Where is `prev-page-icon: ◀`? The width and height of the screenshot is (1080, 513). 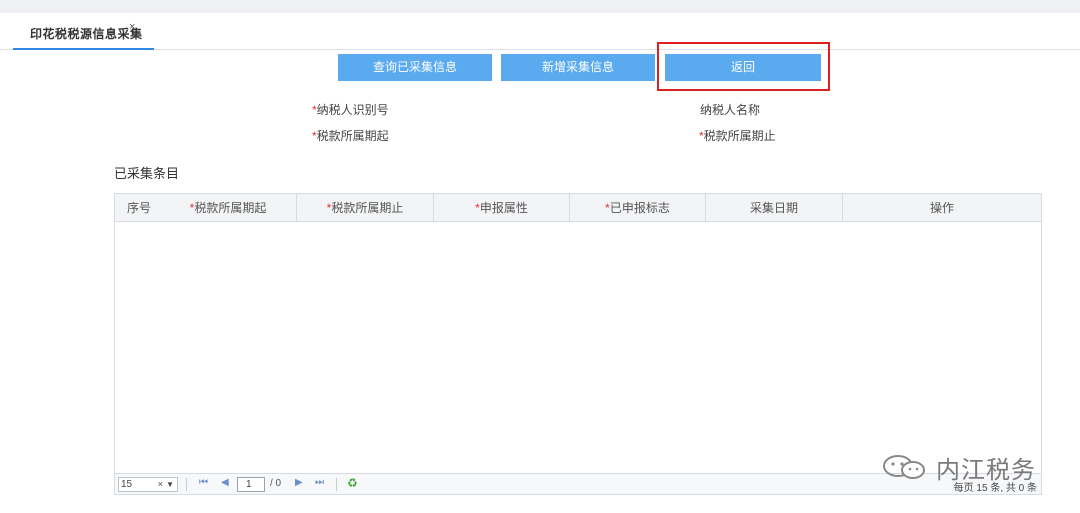 prev-page-icon: ◀ is located at coordinates (225, 482).